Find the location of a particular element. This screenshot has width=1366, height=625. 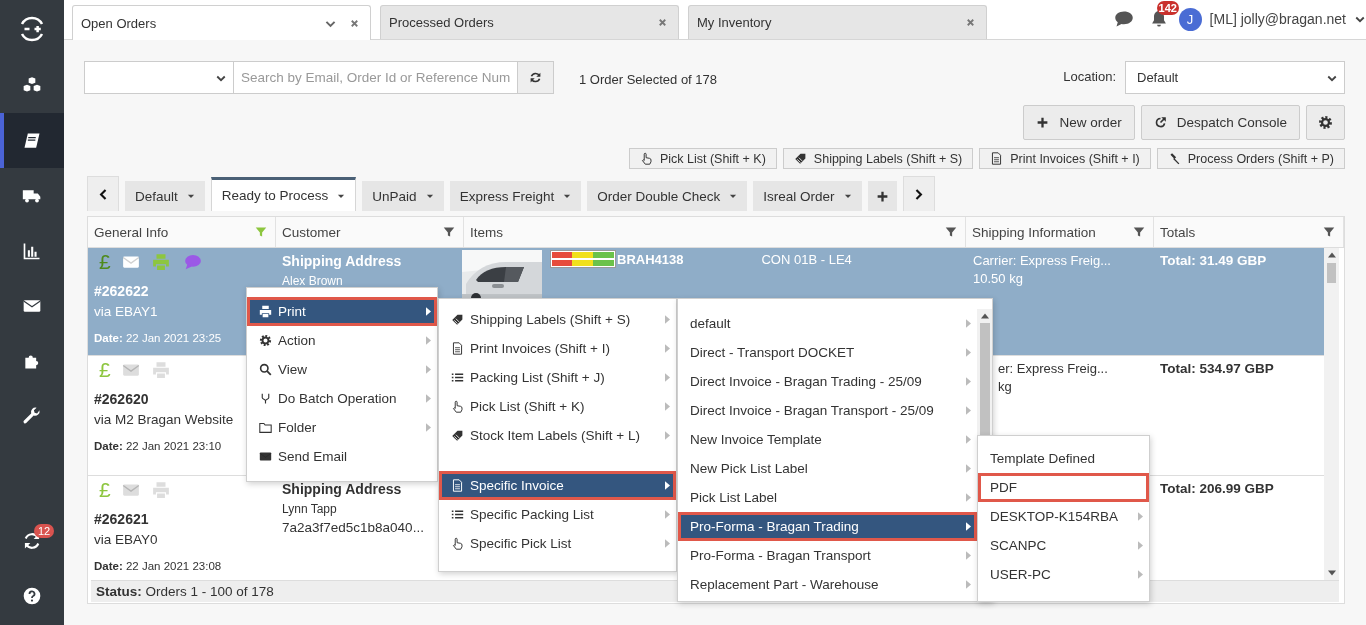

window-tab: Open Orders is located at coordinates (221, 22).